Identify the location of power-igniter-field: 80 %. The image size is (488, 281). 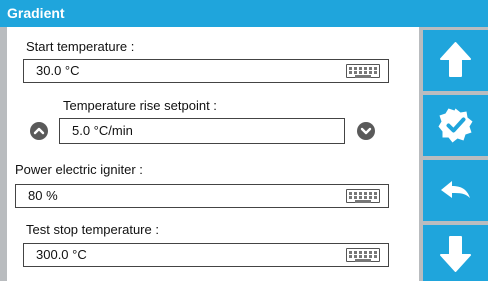
(202, 196).